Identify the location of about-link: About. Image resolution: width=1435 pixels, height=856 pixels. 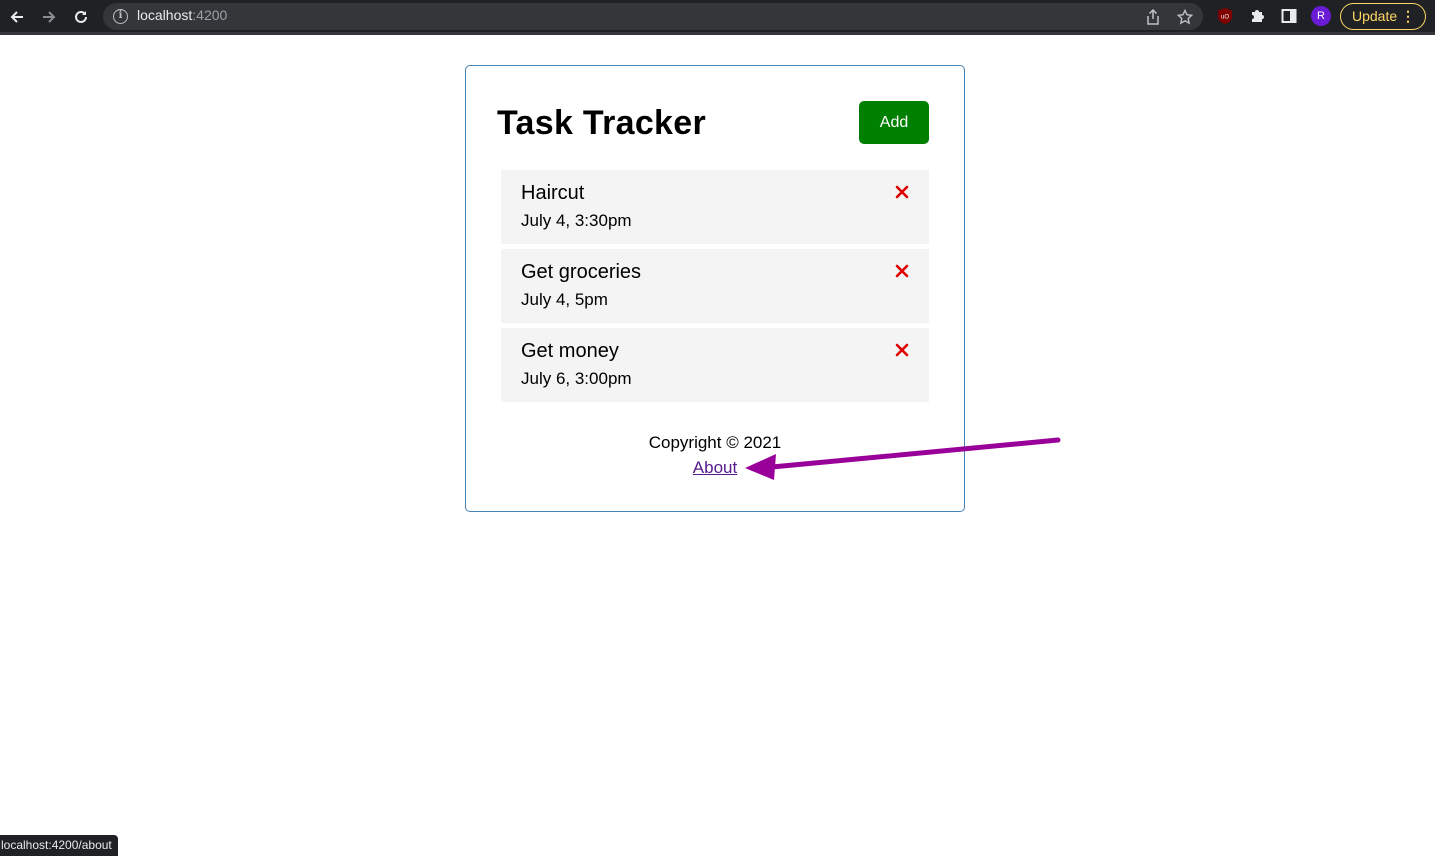
(715, 467).